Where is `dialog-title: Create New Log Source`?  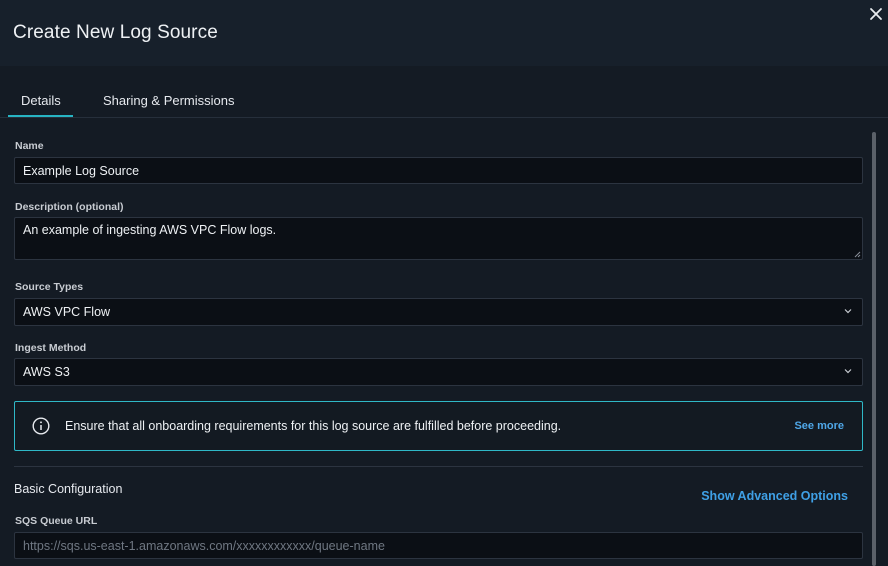 dialog-title: Create New Log Source is located at coordinates (115, 32).